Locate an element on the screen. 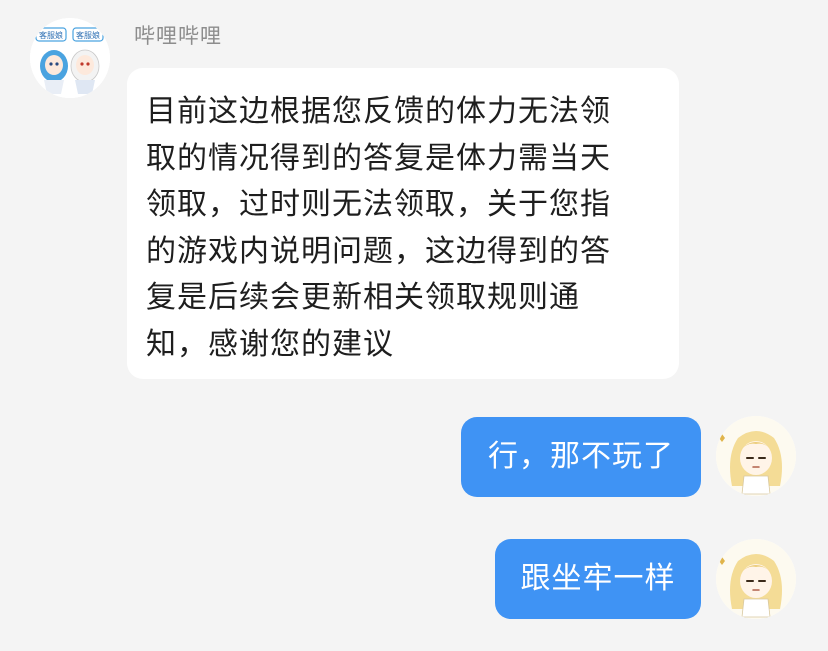 The image size is (828, 651). outgoing-message-bubble: 行，那不玩了 is located at coordinates (581, 457).